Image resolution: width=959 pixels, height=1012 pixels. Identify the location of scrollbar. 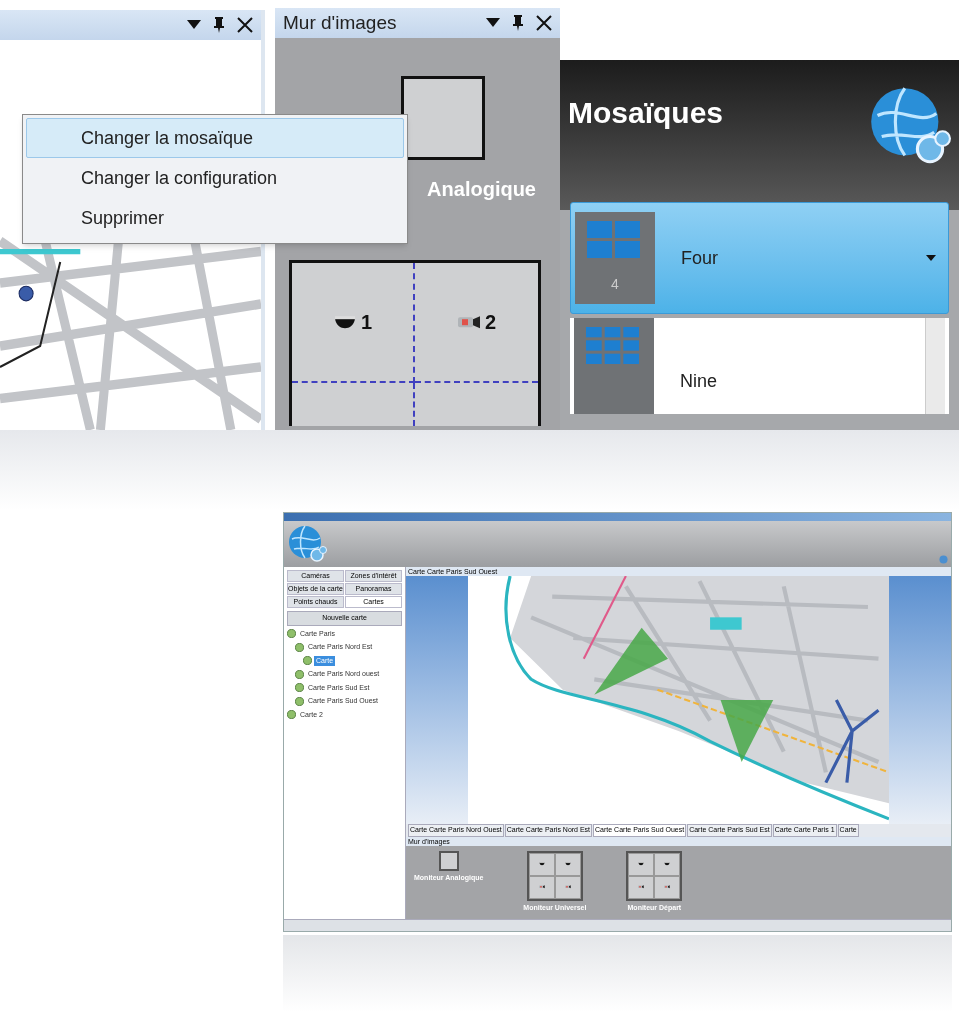
(935, 366).